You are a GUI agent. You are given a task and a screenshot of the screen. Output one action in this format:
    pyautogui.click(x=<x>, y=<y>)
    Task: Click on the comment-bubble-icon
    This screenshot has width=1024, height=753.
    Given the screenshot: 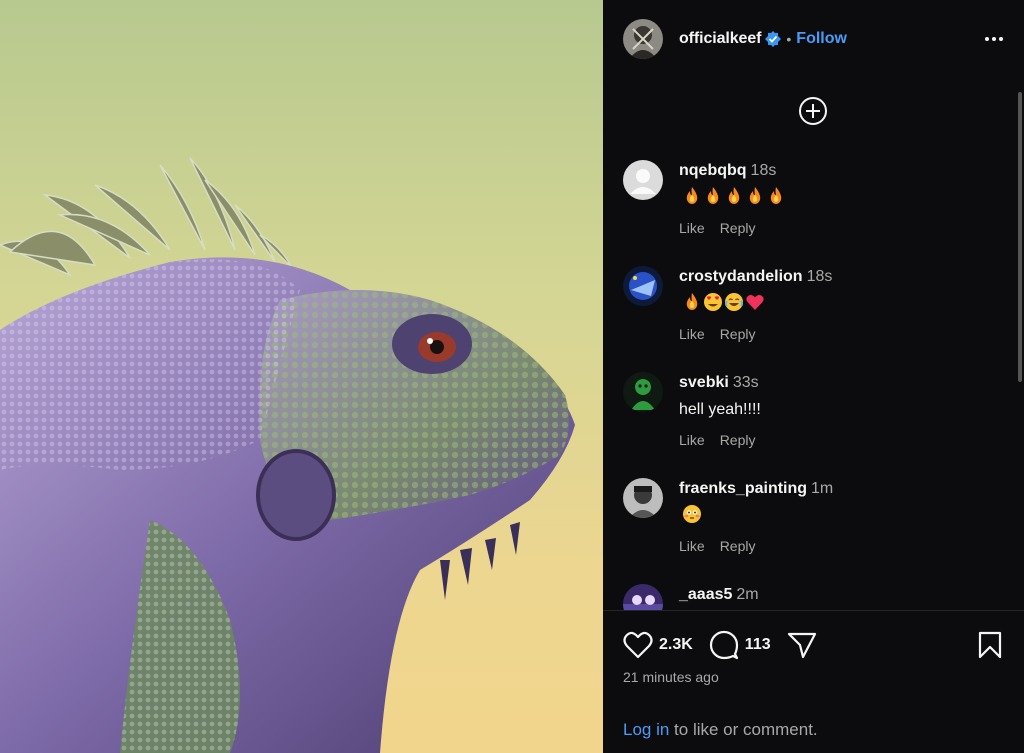 What is the action you would take?
    pyautogui.click(x=723, y=645)
    